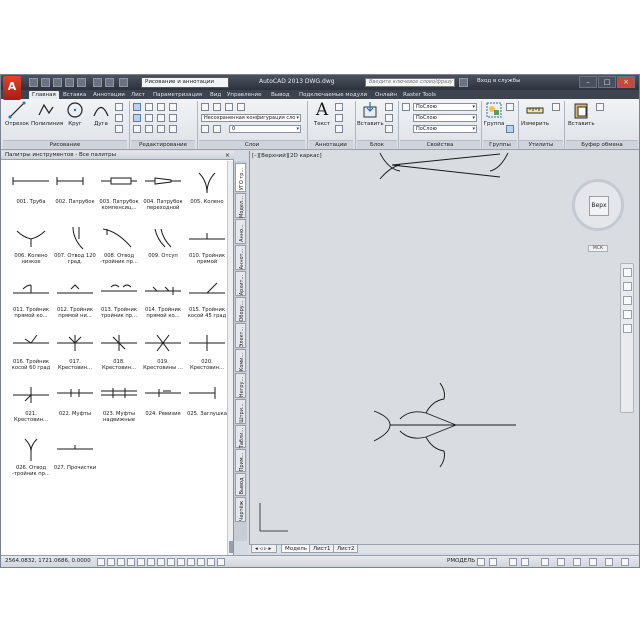 The width and height of the screenshot is (640, 640). I want to click on layout-nav-arrows-icon: ◂ ◃ ▹ ▸, so click(264, 549).